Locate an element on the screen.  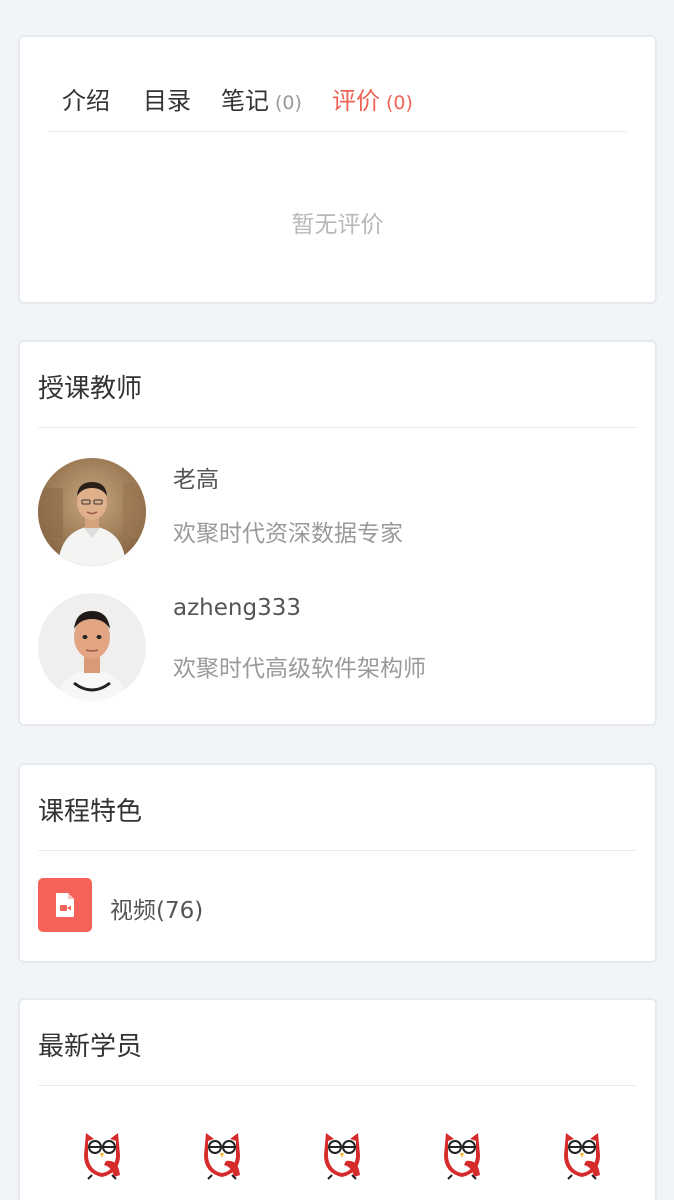
tab-notes: 笔记 (0) is located at coordinates (261, 98).